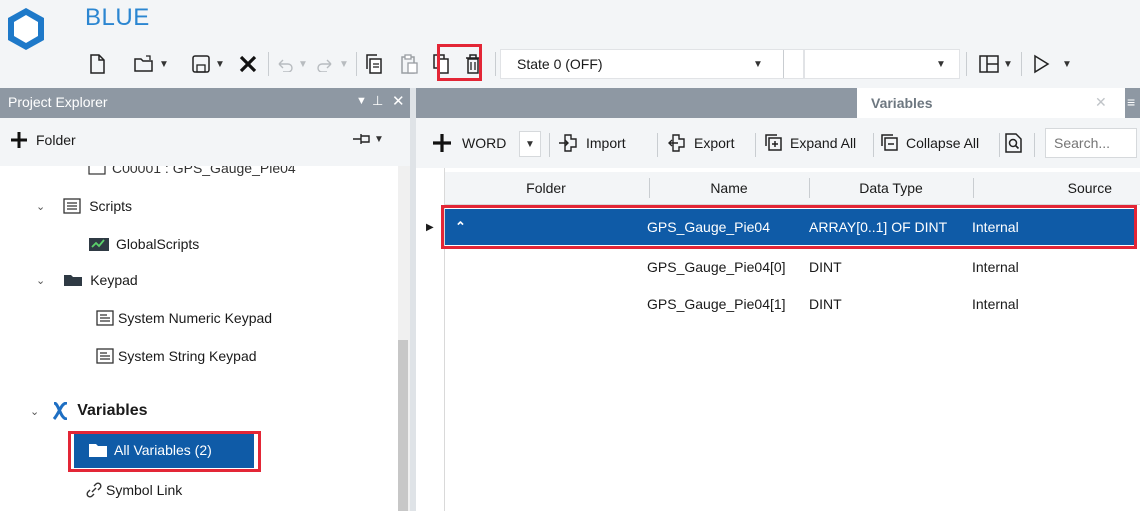 Image resolution: width=1140 pixels, height=511 pixels. I want to click on state-select: State 0 (OFF) ▼, so click(652, 64).